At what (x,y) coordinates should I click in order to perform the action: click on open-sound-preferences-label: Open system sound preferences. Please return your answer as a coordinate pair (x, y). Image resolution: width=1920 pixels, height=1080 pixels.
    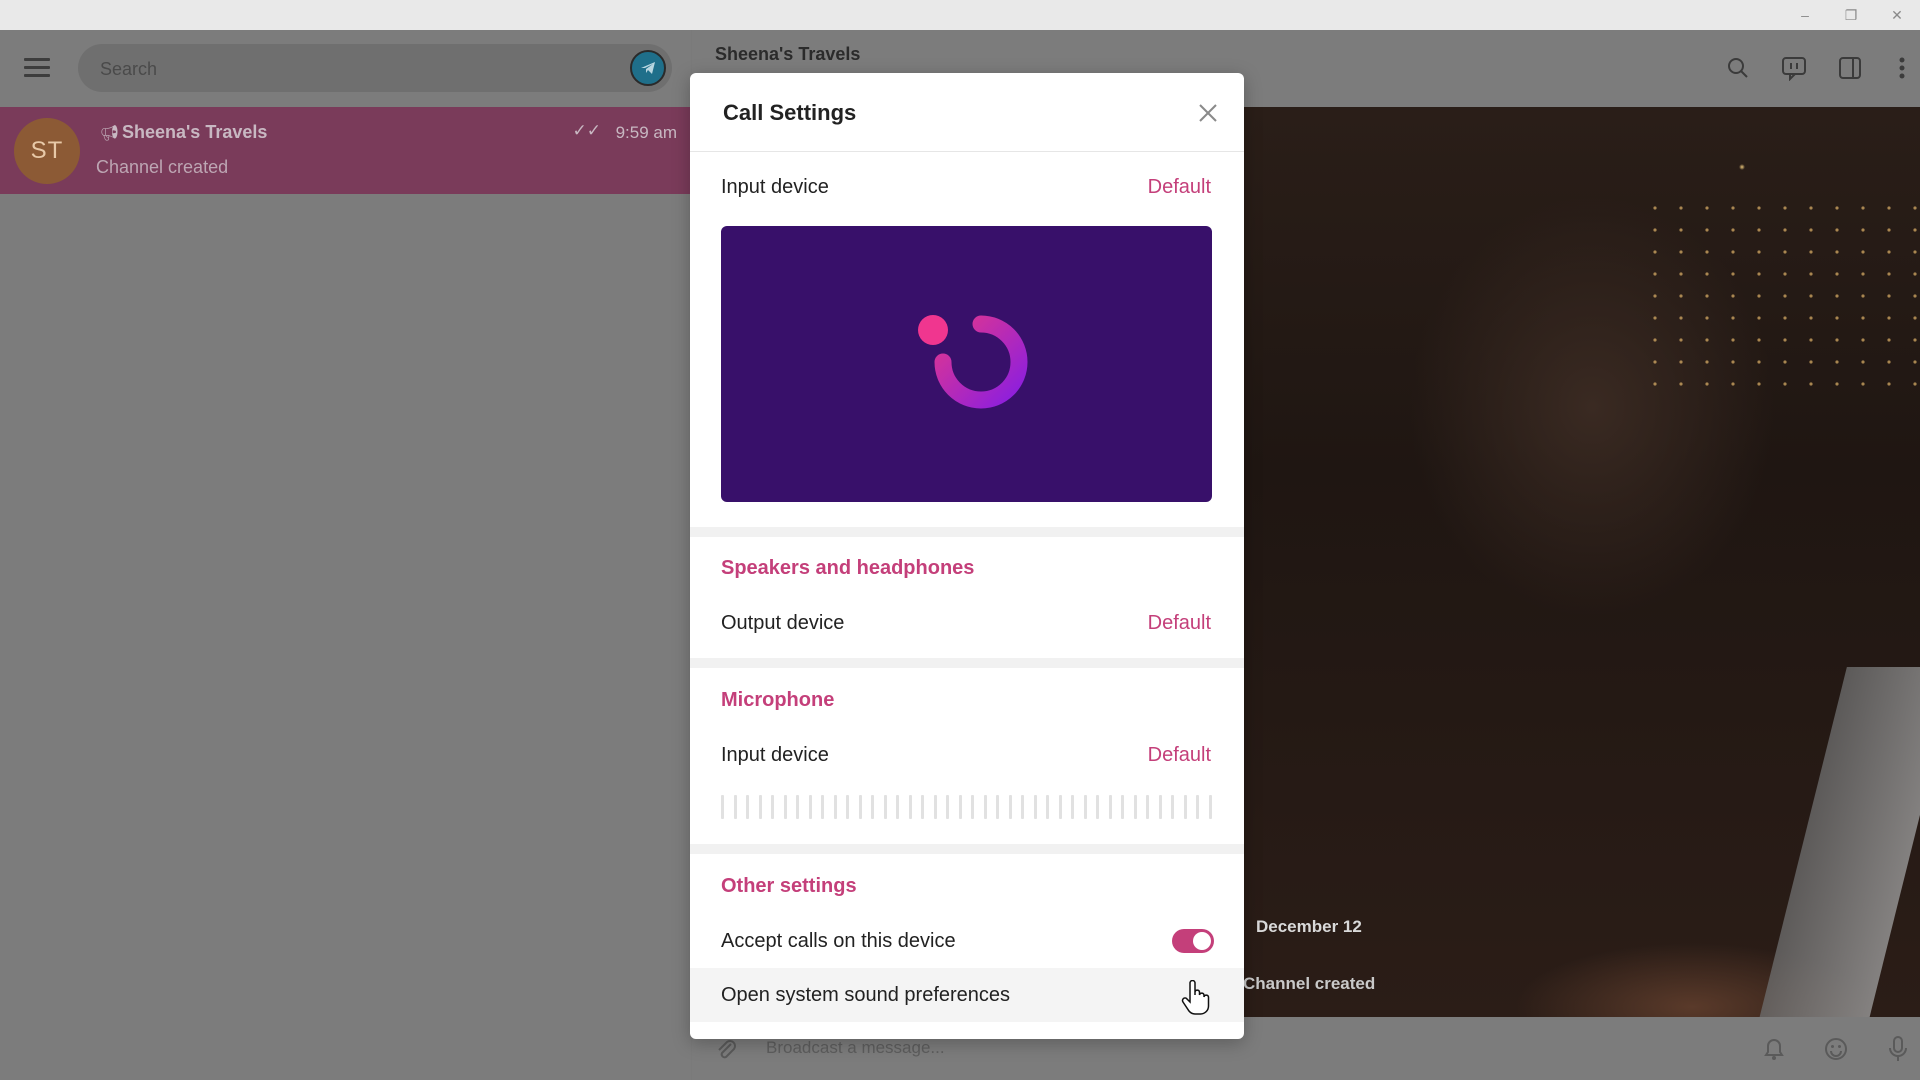
    Looking at the image, I should click on (866, 995).